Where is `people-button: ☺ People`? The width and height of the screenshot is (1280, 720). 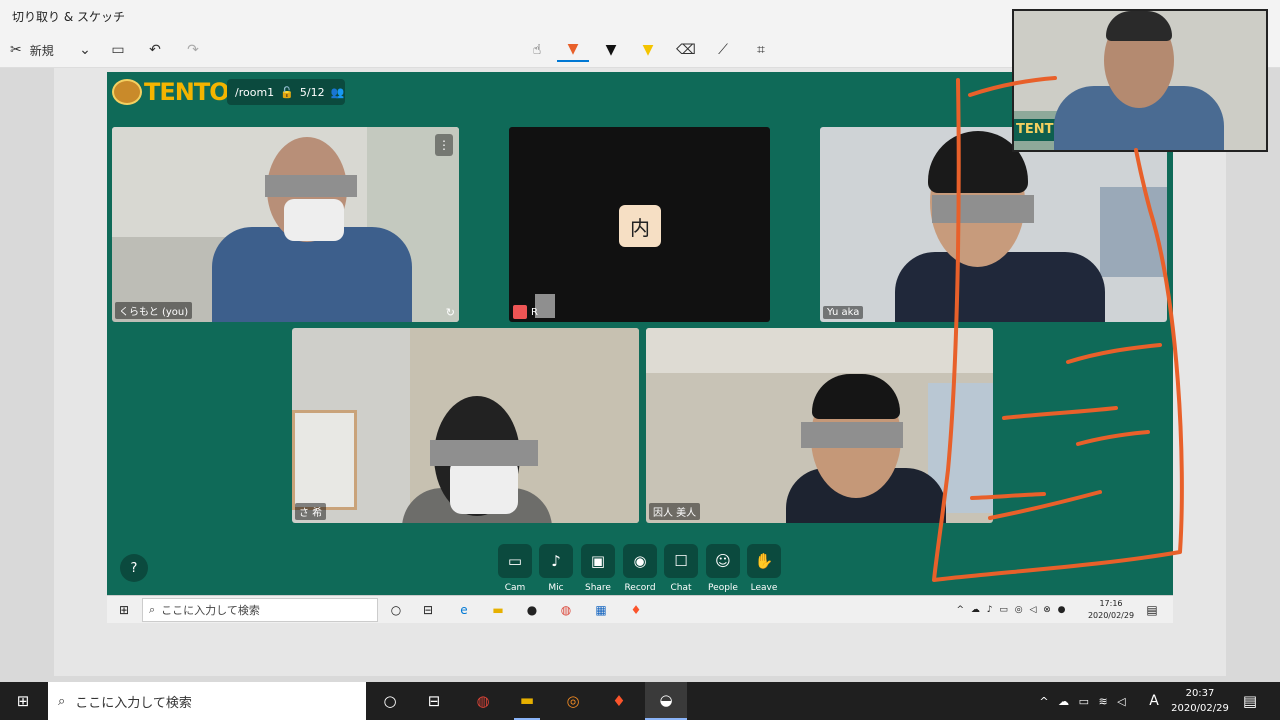
people-button: ☺ People is located at coordinates (723, 568).